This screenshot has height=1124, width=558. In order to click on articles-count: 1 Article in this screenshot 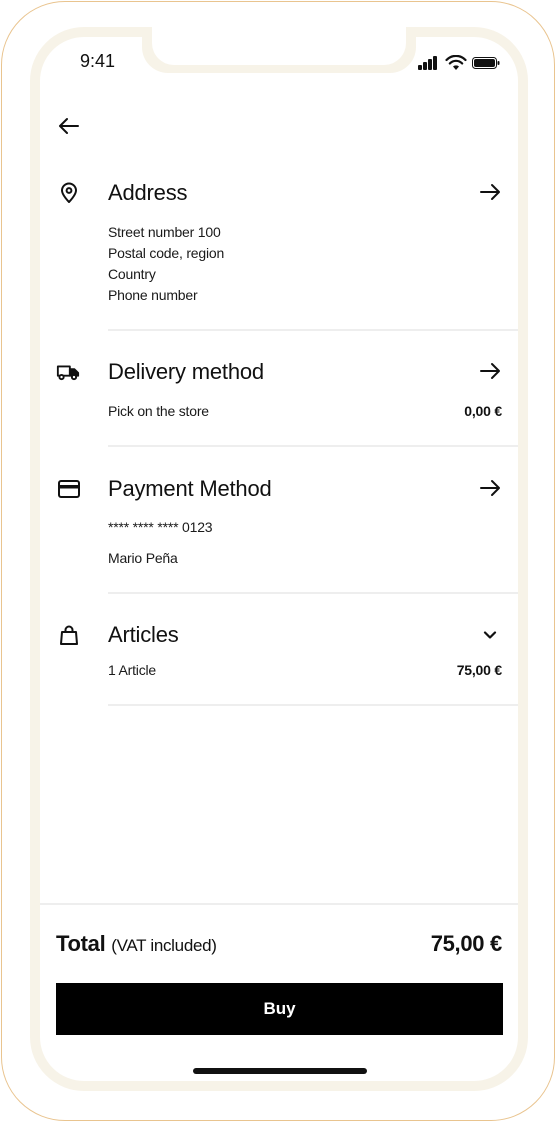, I will do `click(132, 670)`.